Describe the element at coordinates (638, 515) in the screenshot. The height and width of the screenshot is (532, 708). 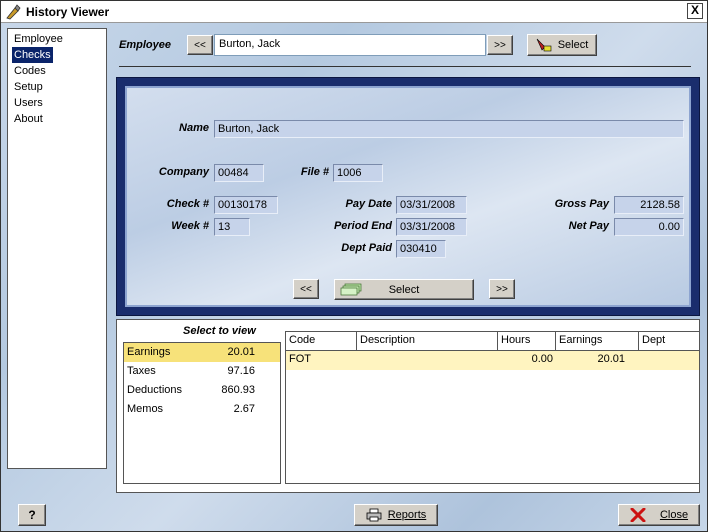
I see `close-x-icon` at that location.